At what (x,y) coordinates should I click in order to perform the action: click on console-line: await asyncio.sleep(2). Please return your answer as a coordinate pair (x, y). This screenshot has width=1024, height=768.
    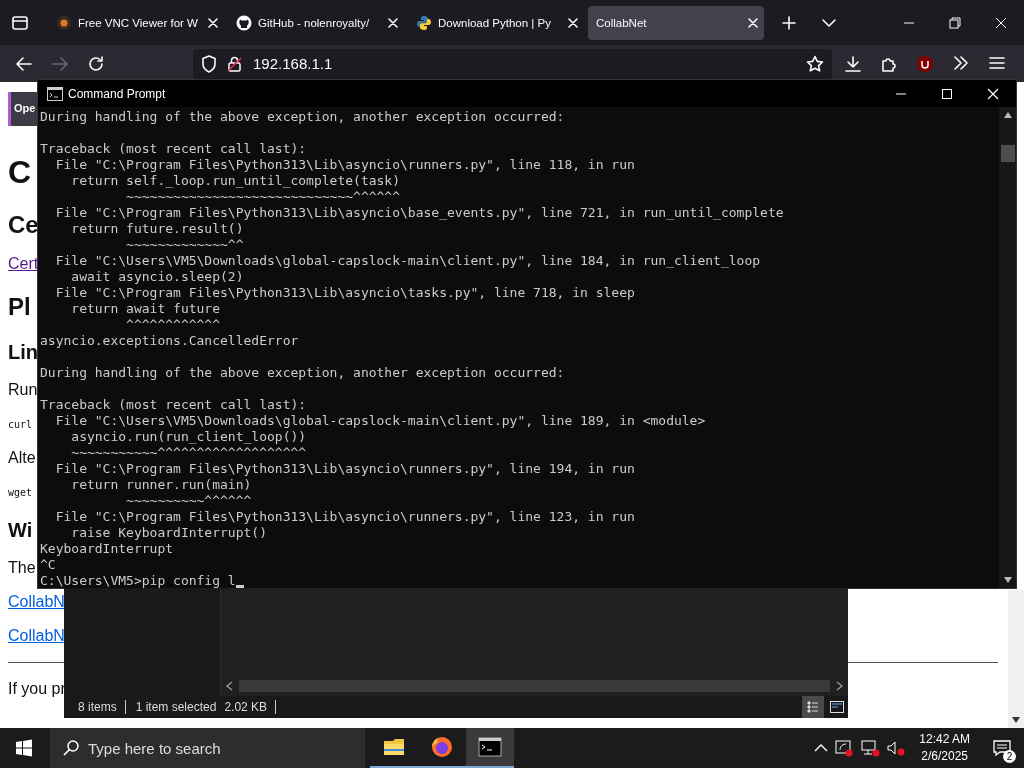
    Looking at the image, I should click on (157, 277).